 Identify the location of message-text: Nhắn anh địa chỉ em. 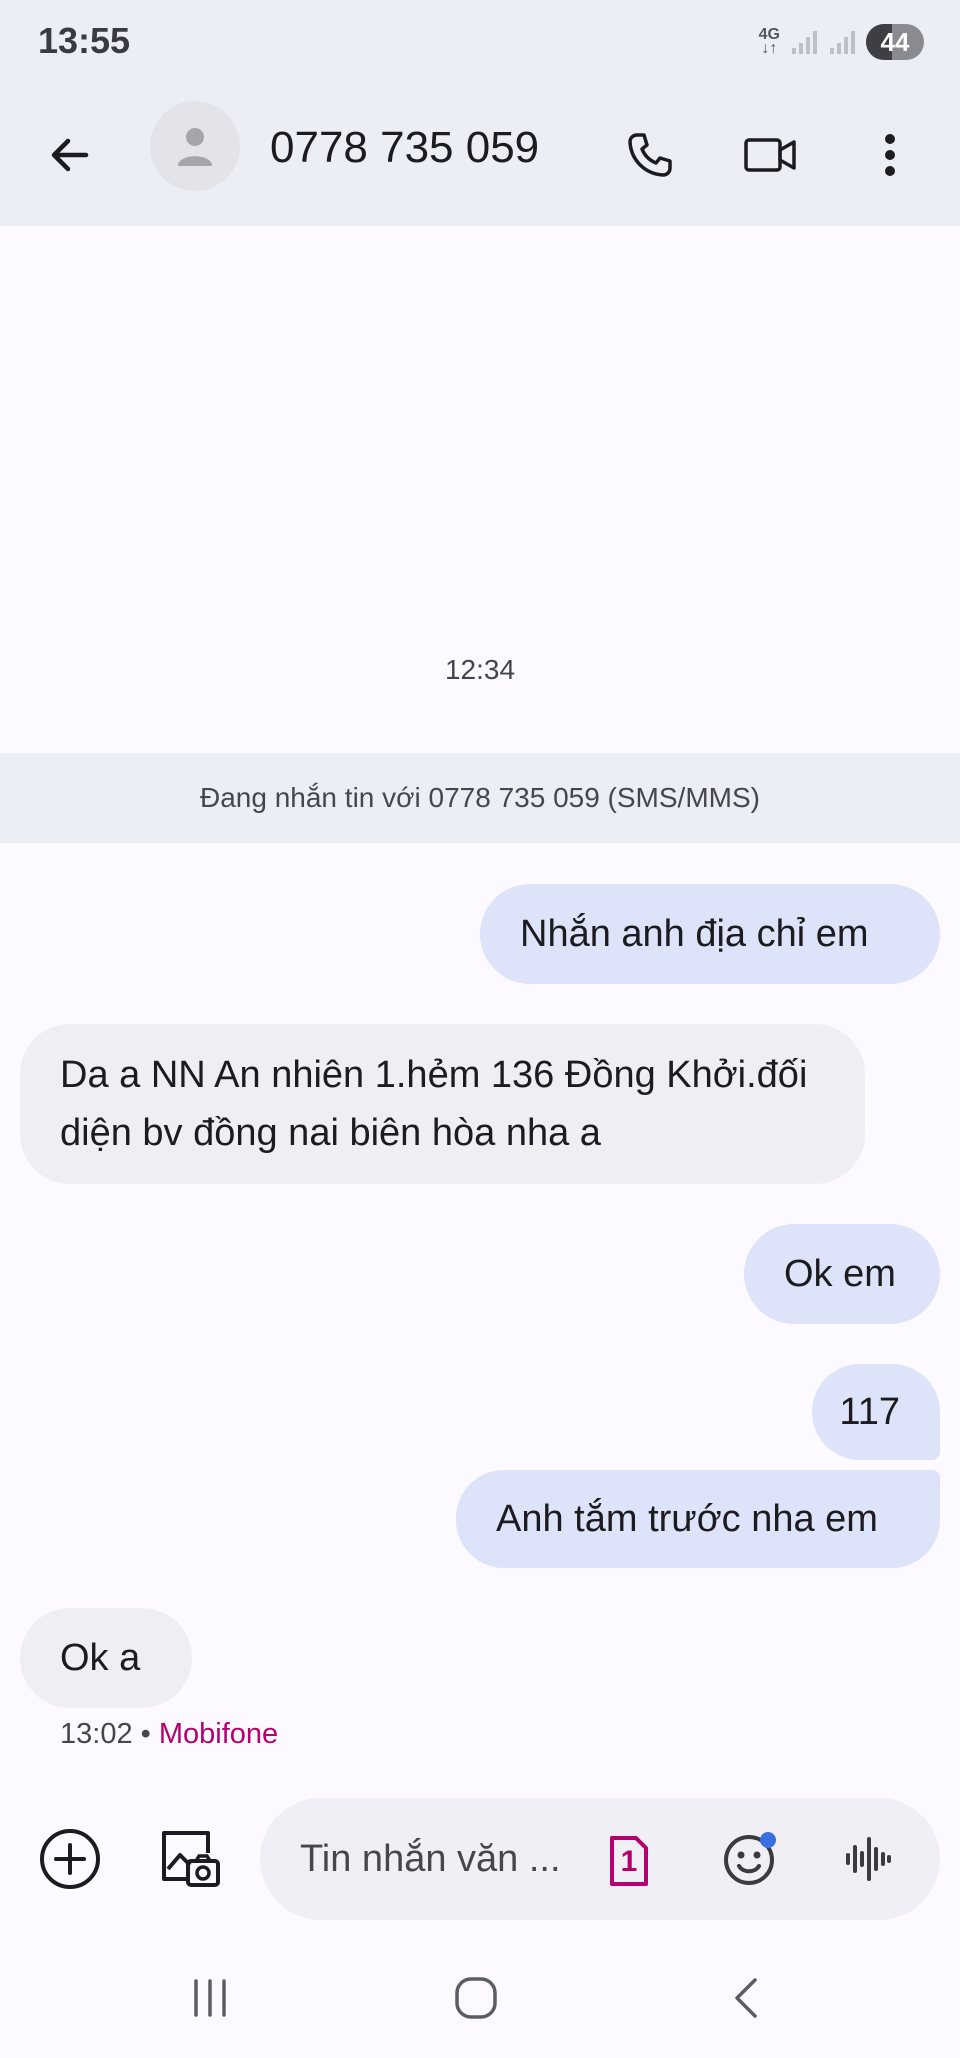
(694, 934).